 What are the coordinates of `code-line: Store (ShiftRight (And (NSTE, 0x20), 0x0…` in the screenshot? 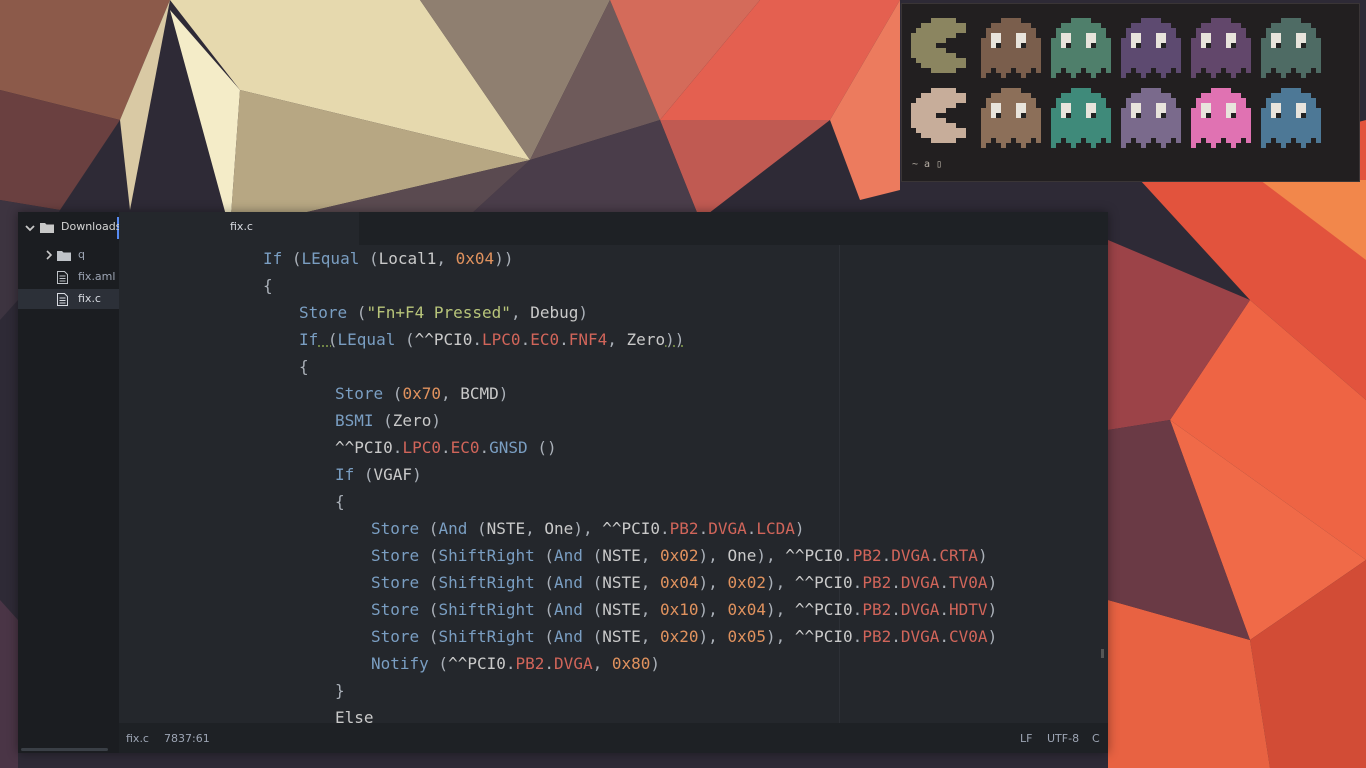 It's located at (684, 636).